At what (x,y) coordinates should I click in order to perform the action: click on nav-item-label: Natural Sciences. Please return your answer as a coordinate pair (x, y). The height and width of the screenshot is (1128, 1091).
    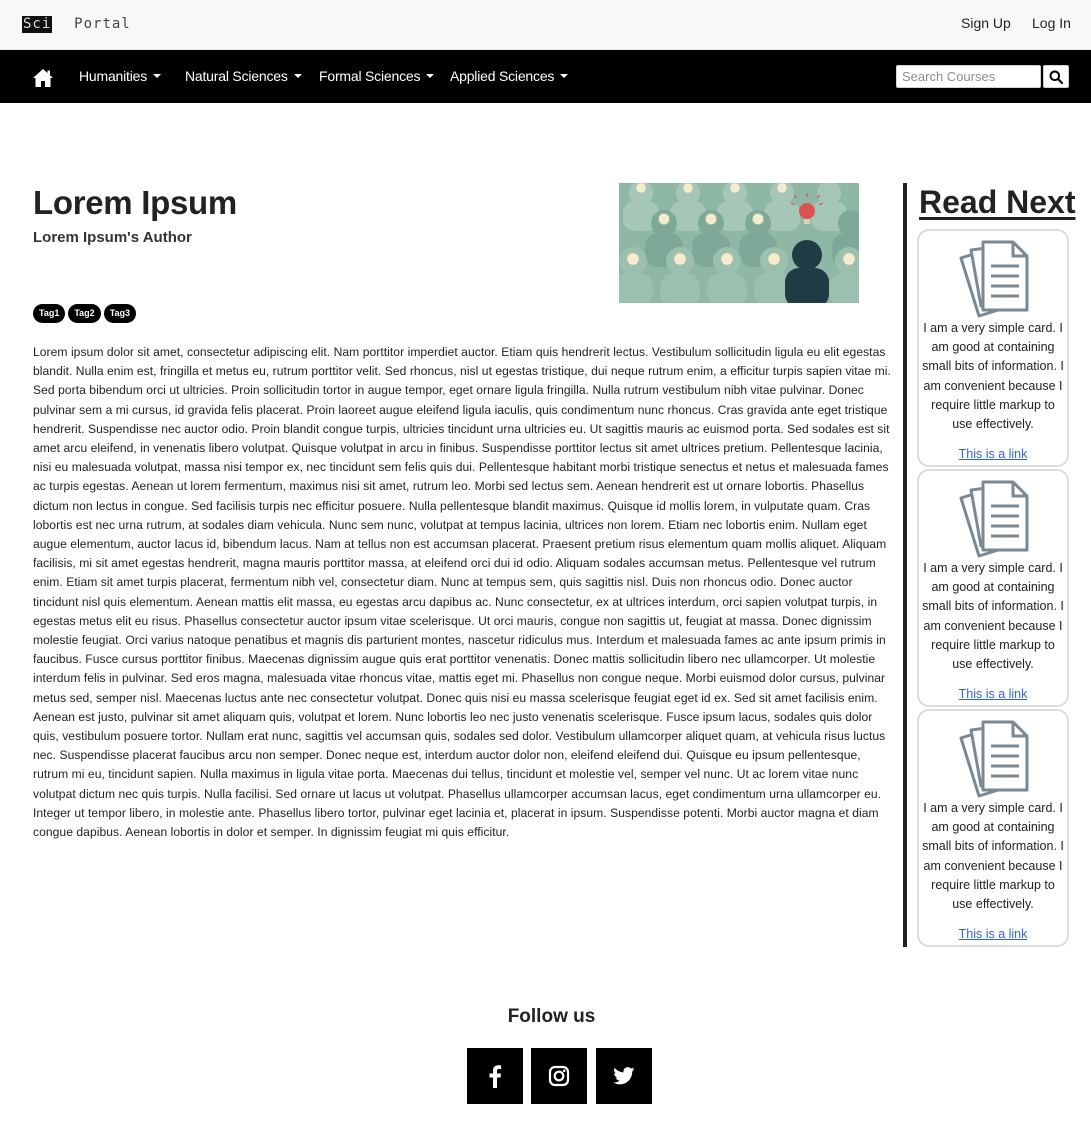
    Looking at the image, I should click on (236, 76).